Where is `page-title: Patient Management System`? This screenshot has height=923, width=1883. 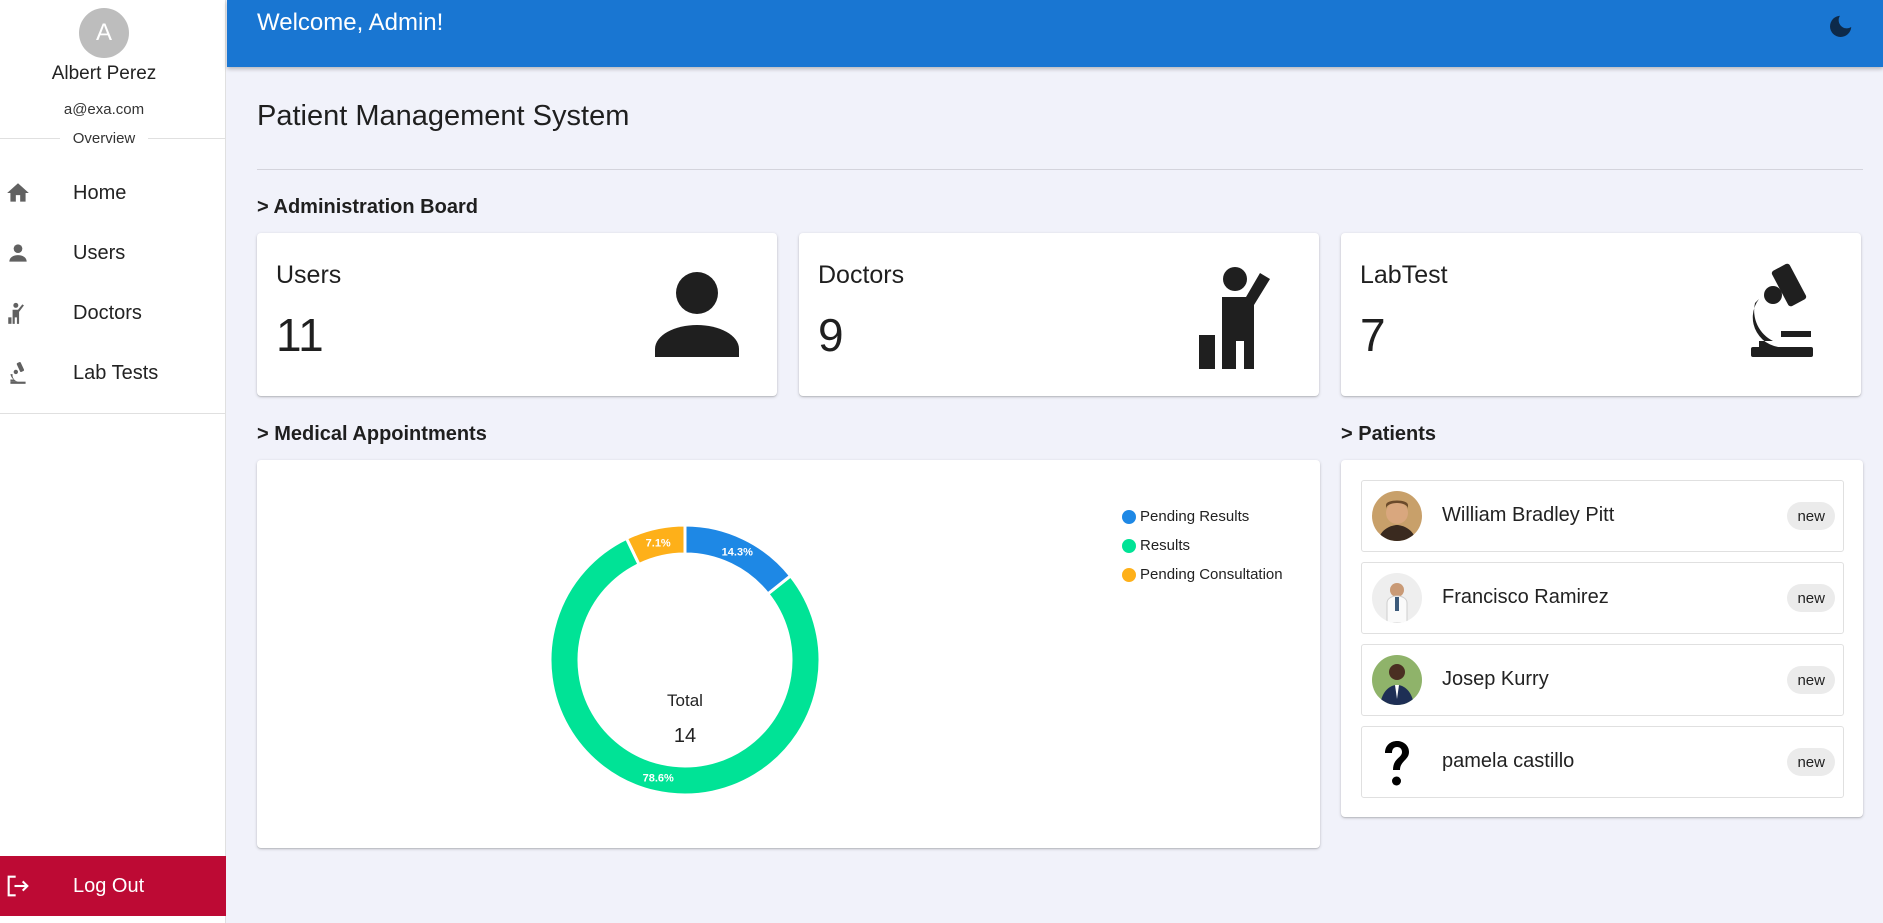 page-title: Patient Management System is located at coordinates (443, 116).